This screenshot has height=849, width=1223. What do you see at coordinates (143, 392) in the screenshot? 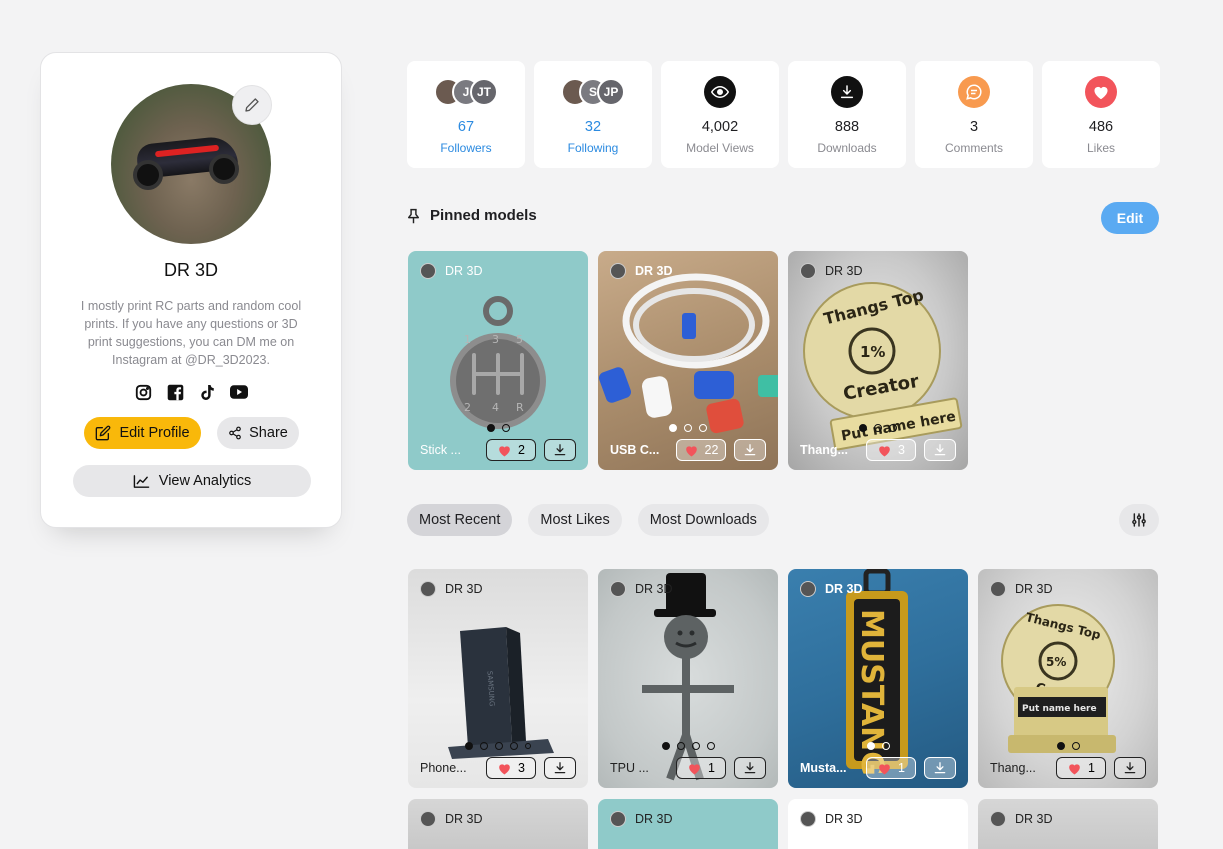
I see `instagram-icon` at bounding box center [143, 392].